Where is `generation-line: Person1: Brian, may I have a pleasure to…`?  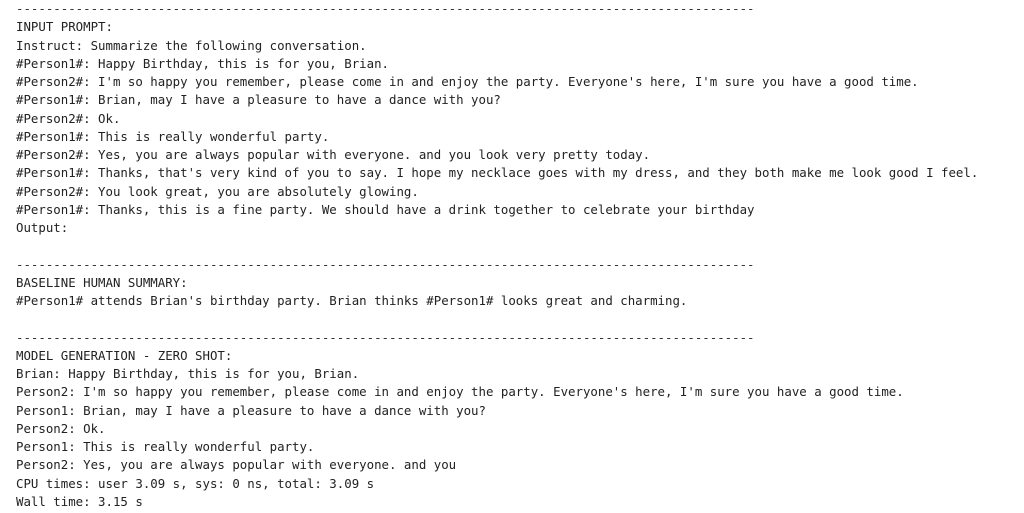
generation-line: Person1: Brian, may I have a pleasure to… is located at coordinates (251, 410).